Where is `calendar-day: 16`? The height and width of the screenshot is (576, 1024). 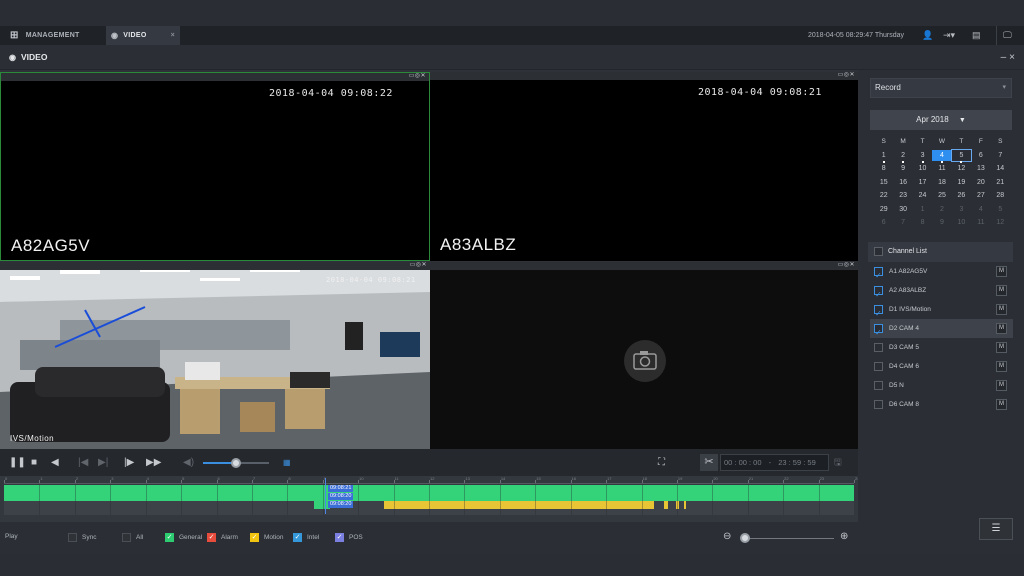
calendar-day: 16 is located at coordinates (902, 182).